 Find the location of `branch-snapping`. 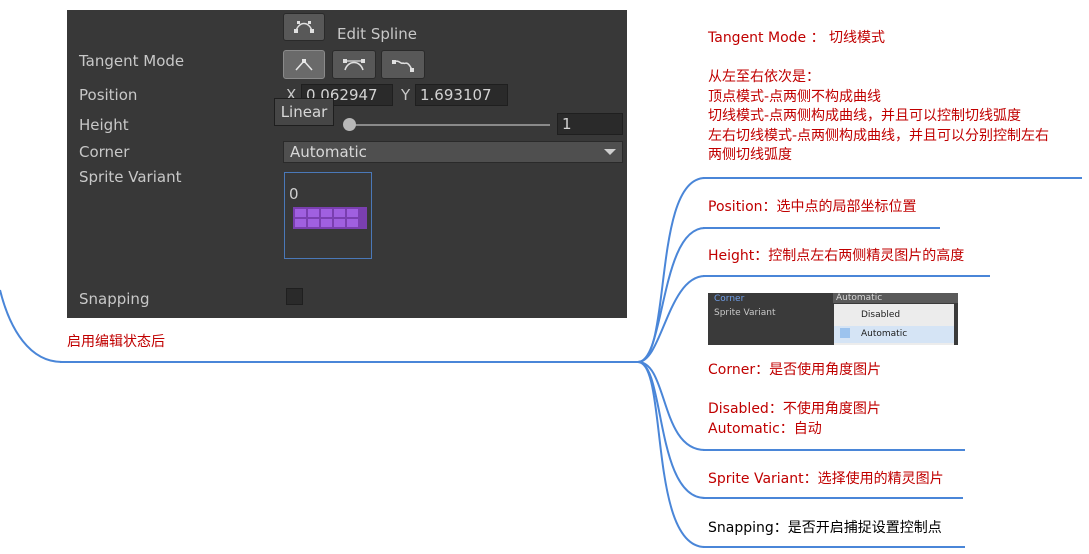

branch-snapping is located at coordinates (671, 454).